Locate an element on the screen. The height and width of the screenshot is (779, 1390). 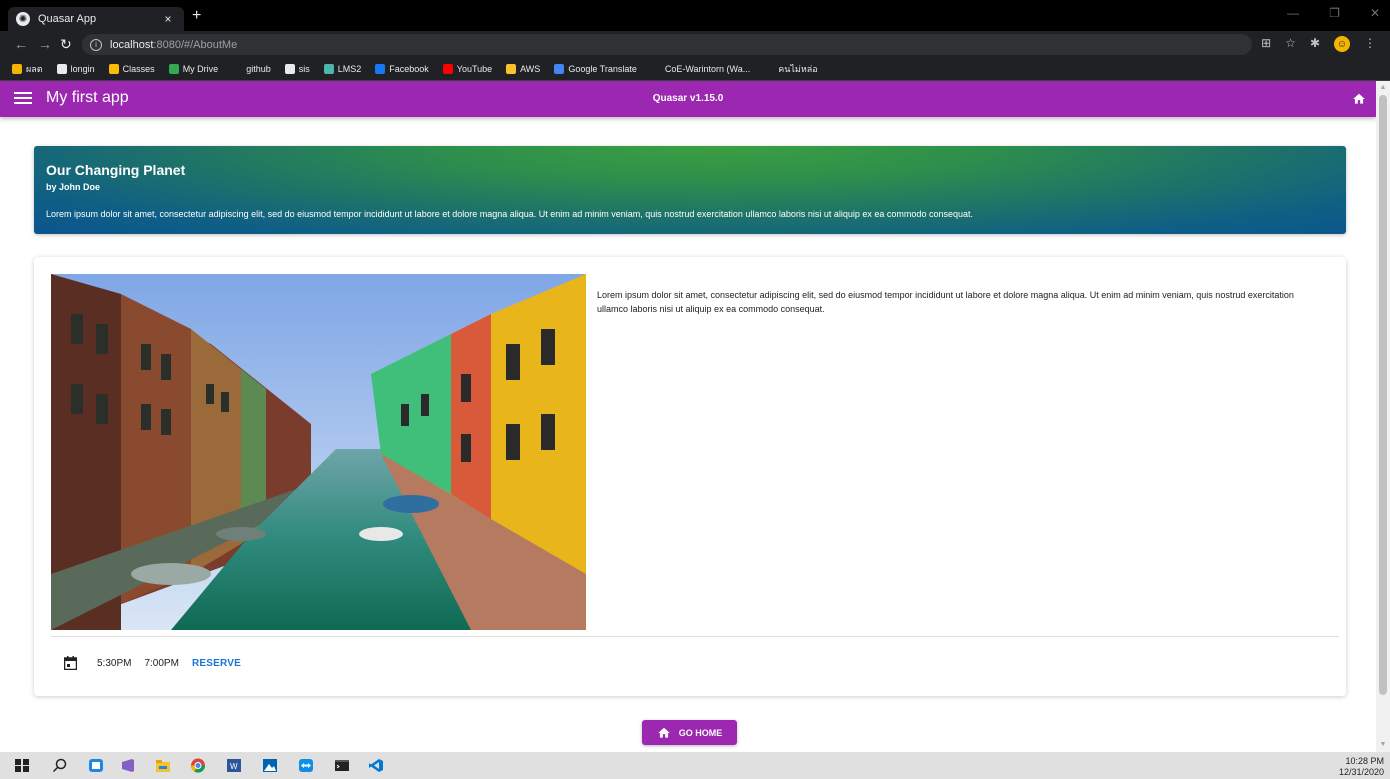
quasar-version: Quasar v1.15.0 is located at coordinates (688, 98).